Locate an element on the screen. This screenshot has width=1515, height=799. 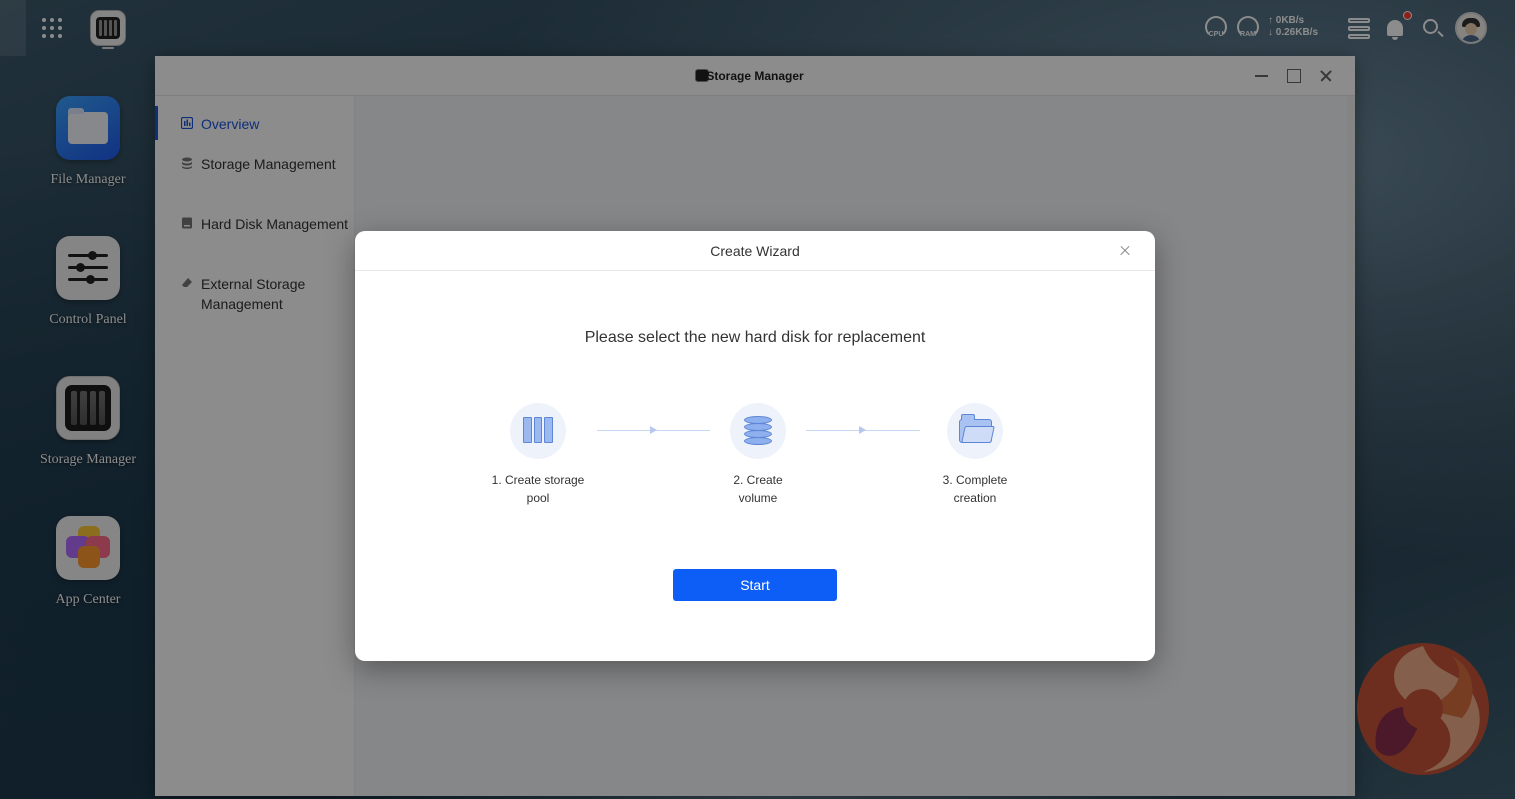
step-3-circle is located at coordinates (975, 431).